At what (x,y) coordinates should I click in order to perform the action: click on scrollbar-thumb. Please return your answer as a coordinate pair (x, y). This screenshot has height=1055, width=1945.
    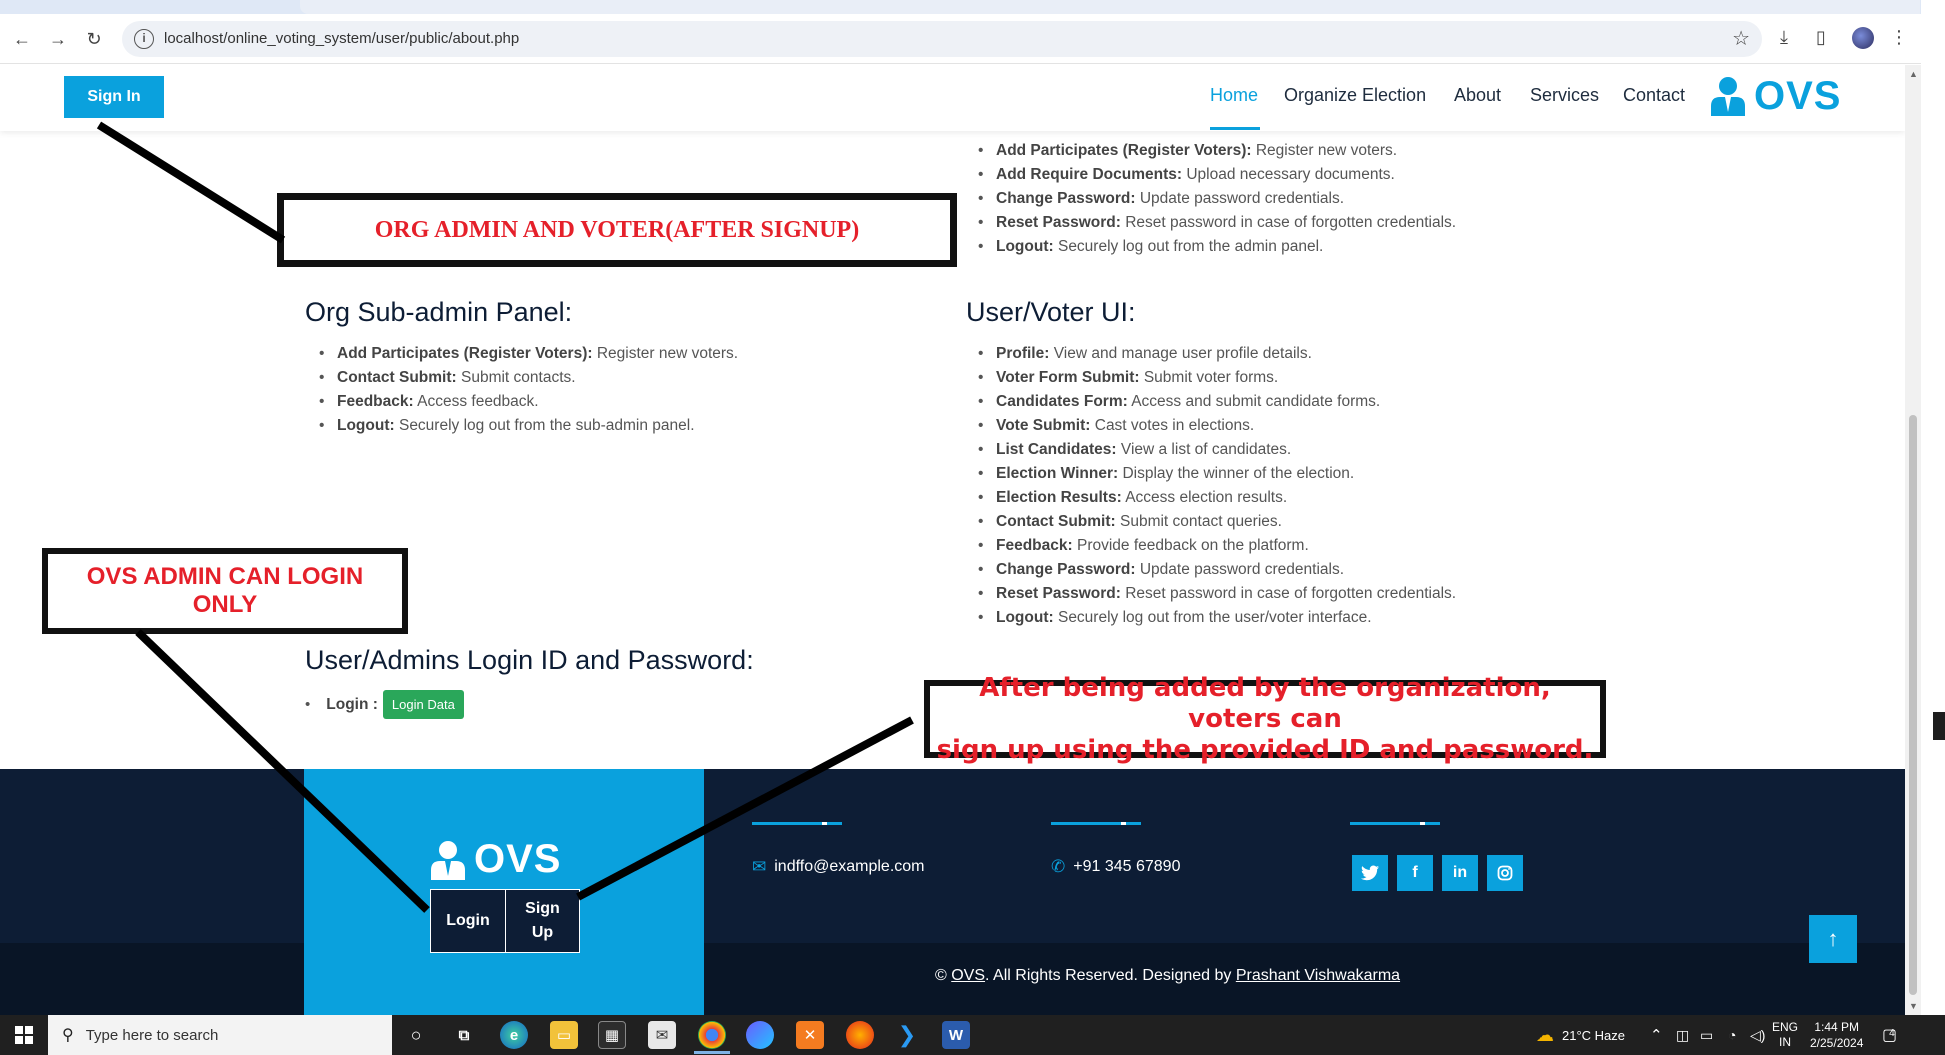
    Looking at the image, I should click on (1913, 705).